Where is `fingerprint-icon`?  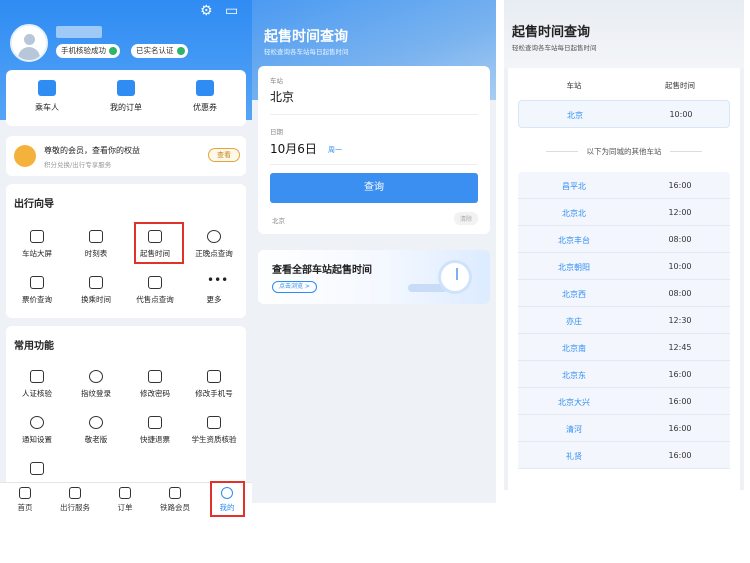 fingerprint-icon is located at coordinates (96, 376).